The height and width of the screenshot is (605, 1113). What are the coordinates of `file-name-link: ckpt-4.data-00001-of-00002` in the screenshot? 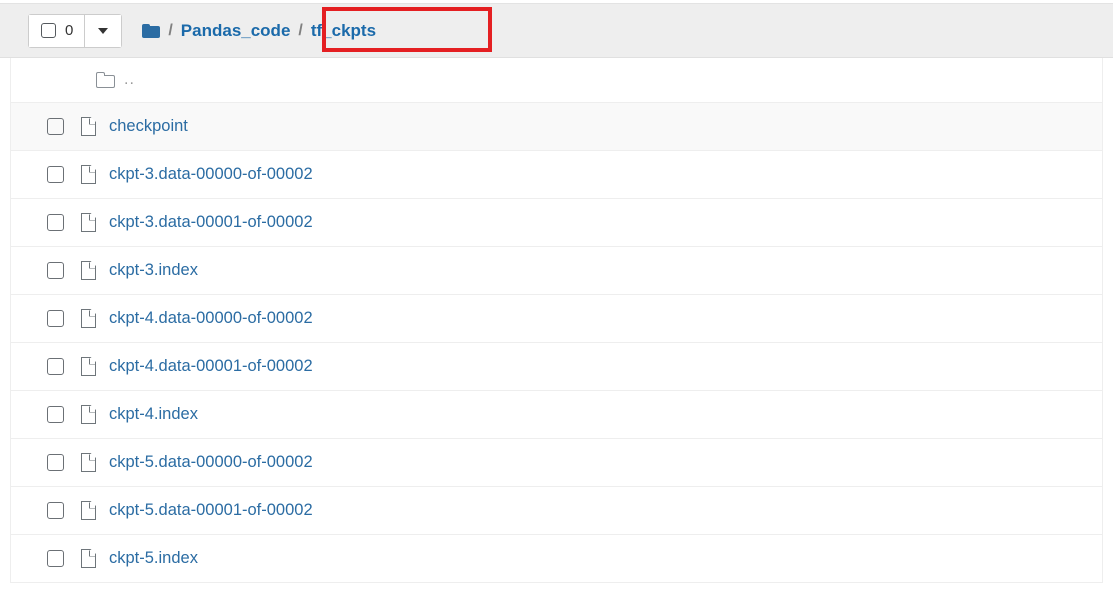 It's located at (211, 366).